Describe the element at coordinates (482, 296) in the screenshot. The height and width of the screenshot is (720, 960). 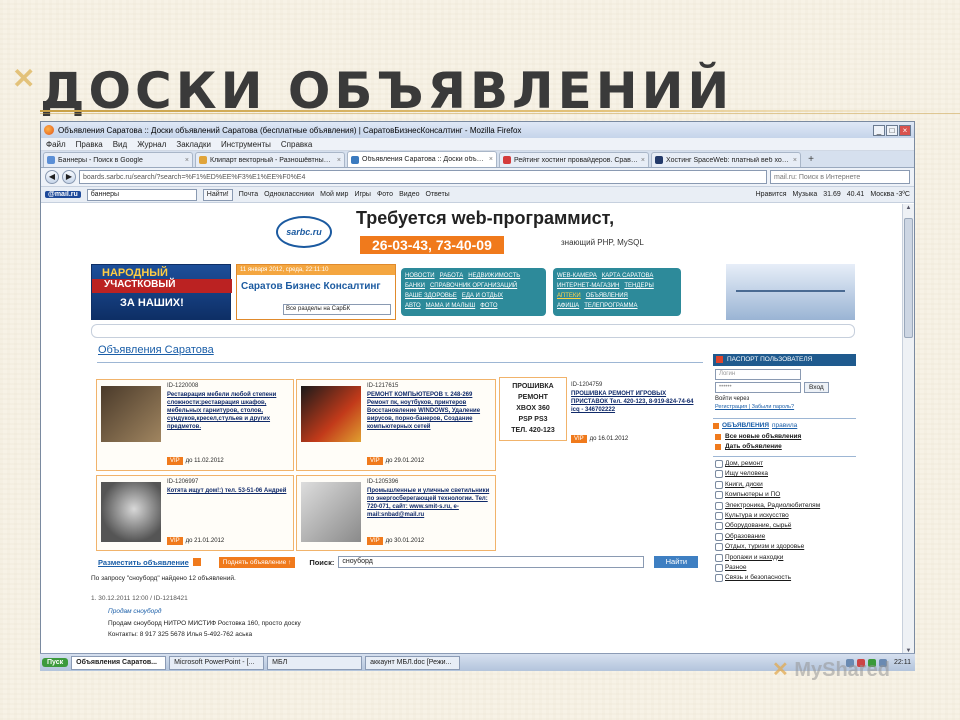
I see `nav-food: ЕДА И ОТДЫХ` at that location.